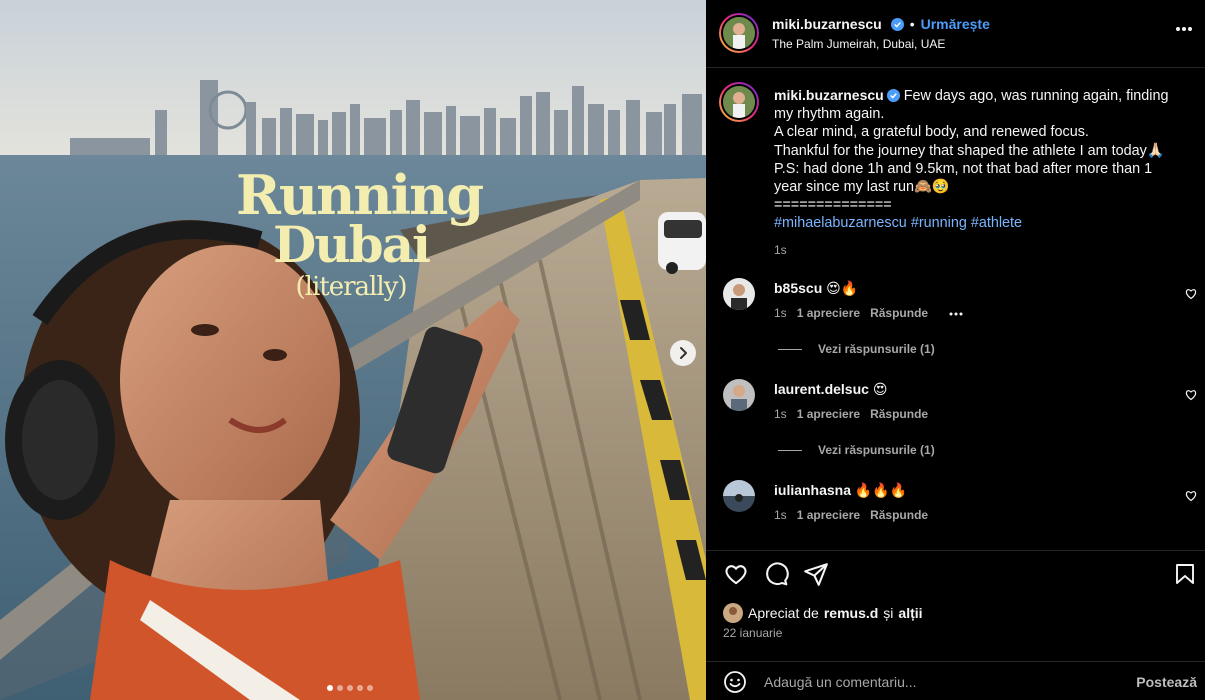 This screenshot has height=700, width=1205. I want to click on caption-time: 1s, so click(780, 249).